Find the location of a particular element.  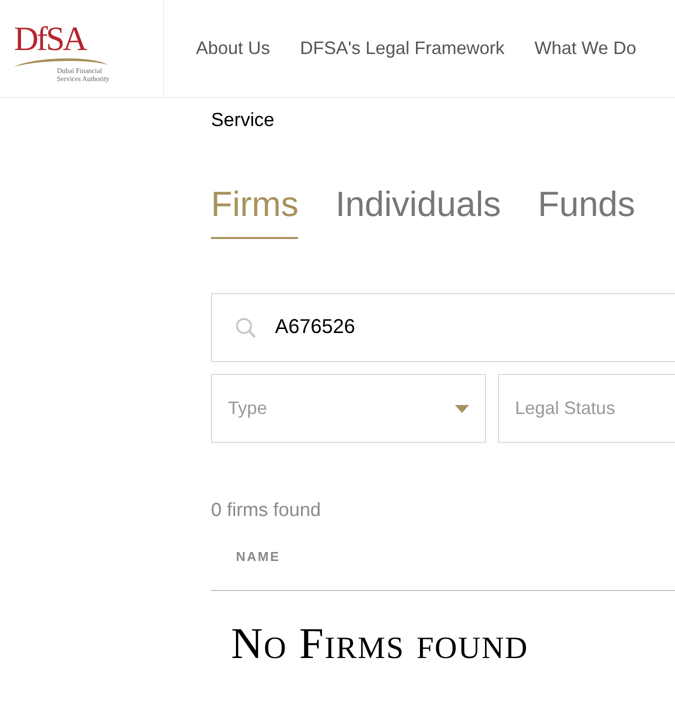

nav-link: DFSA's Legal Framework is located at coordinates (402, 48).